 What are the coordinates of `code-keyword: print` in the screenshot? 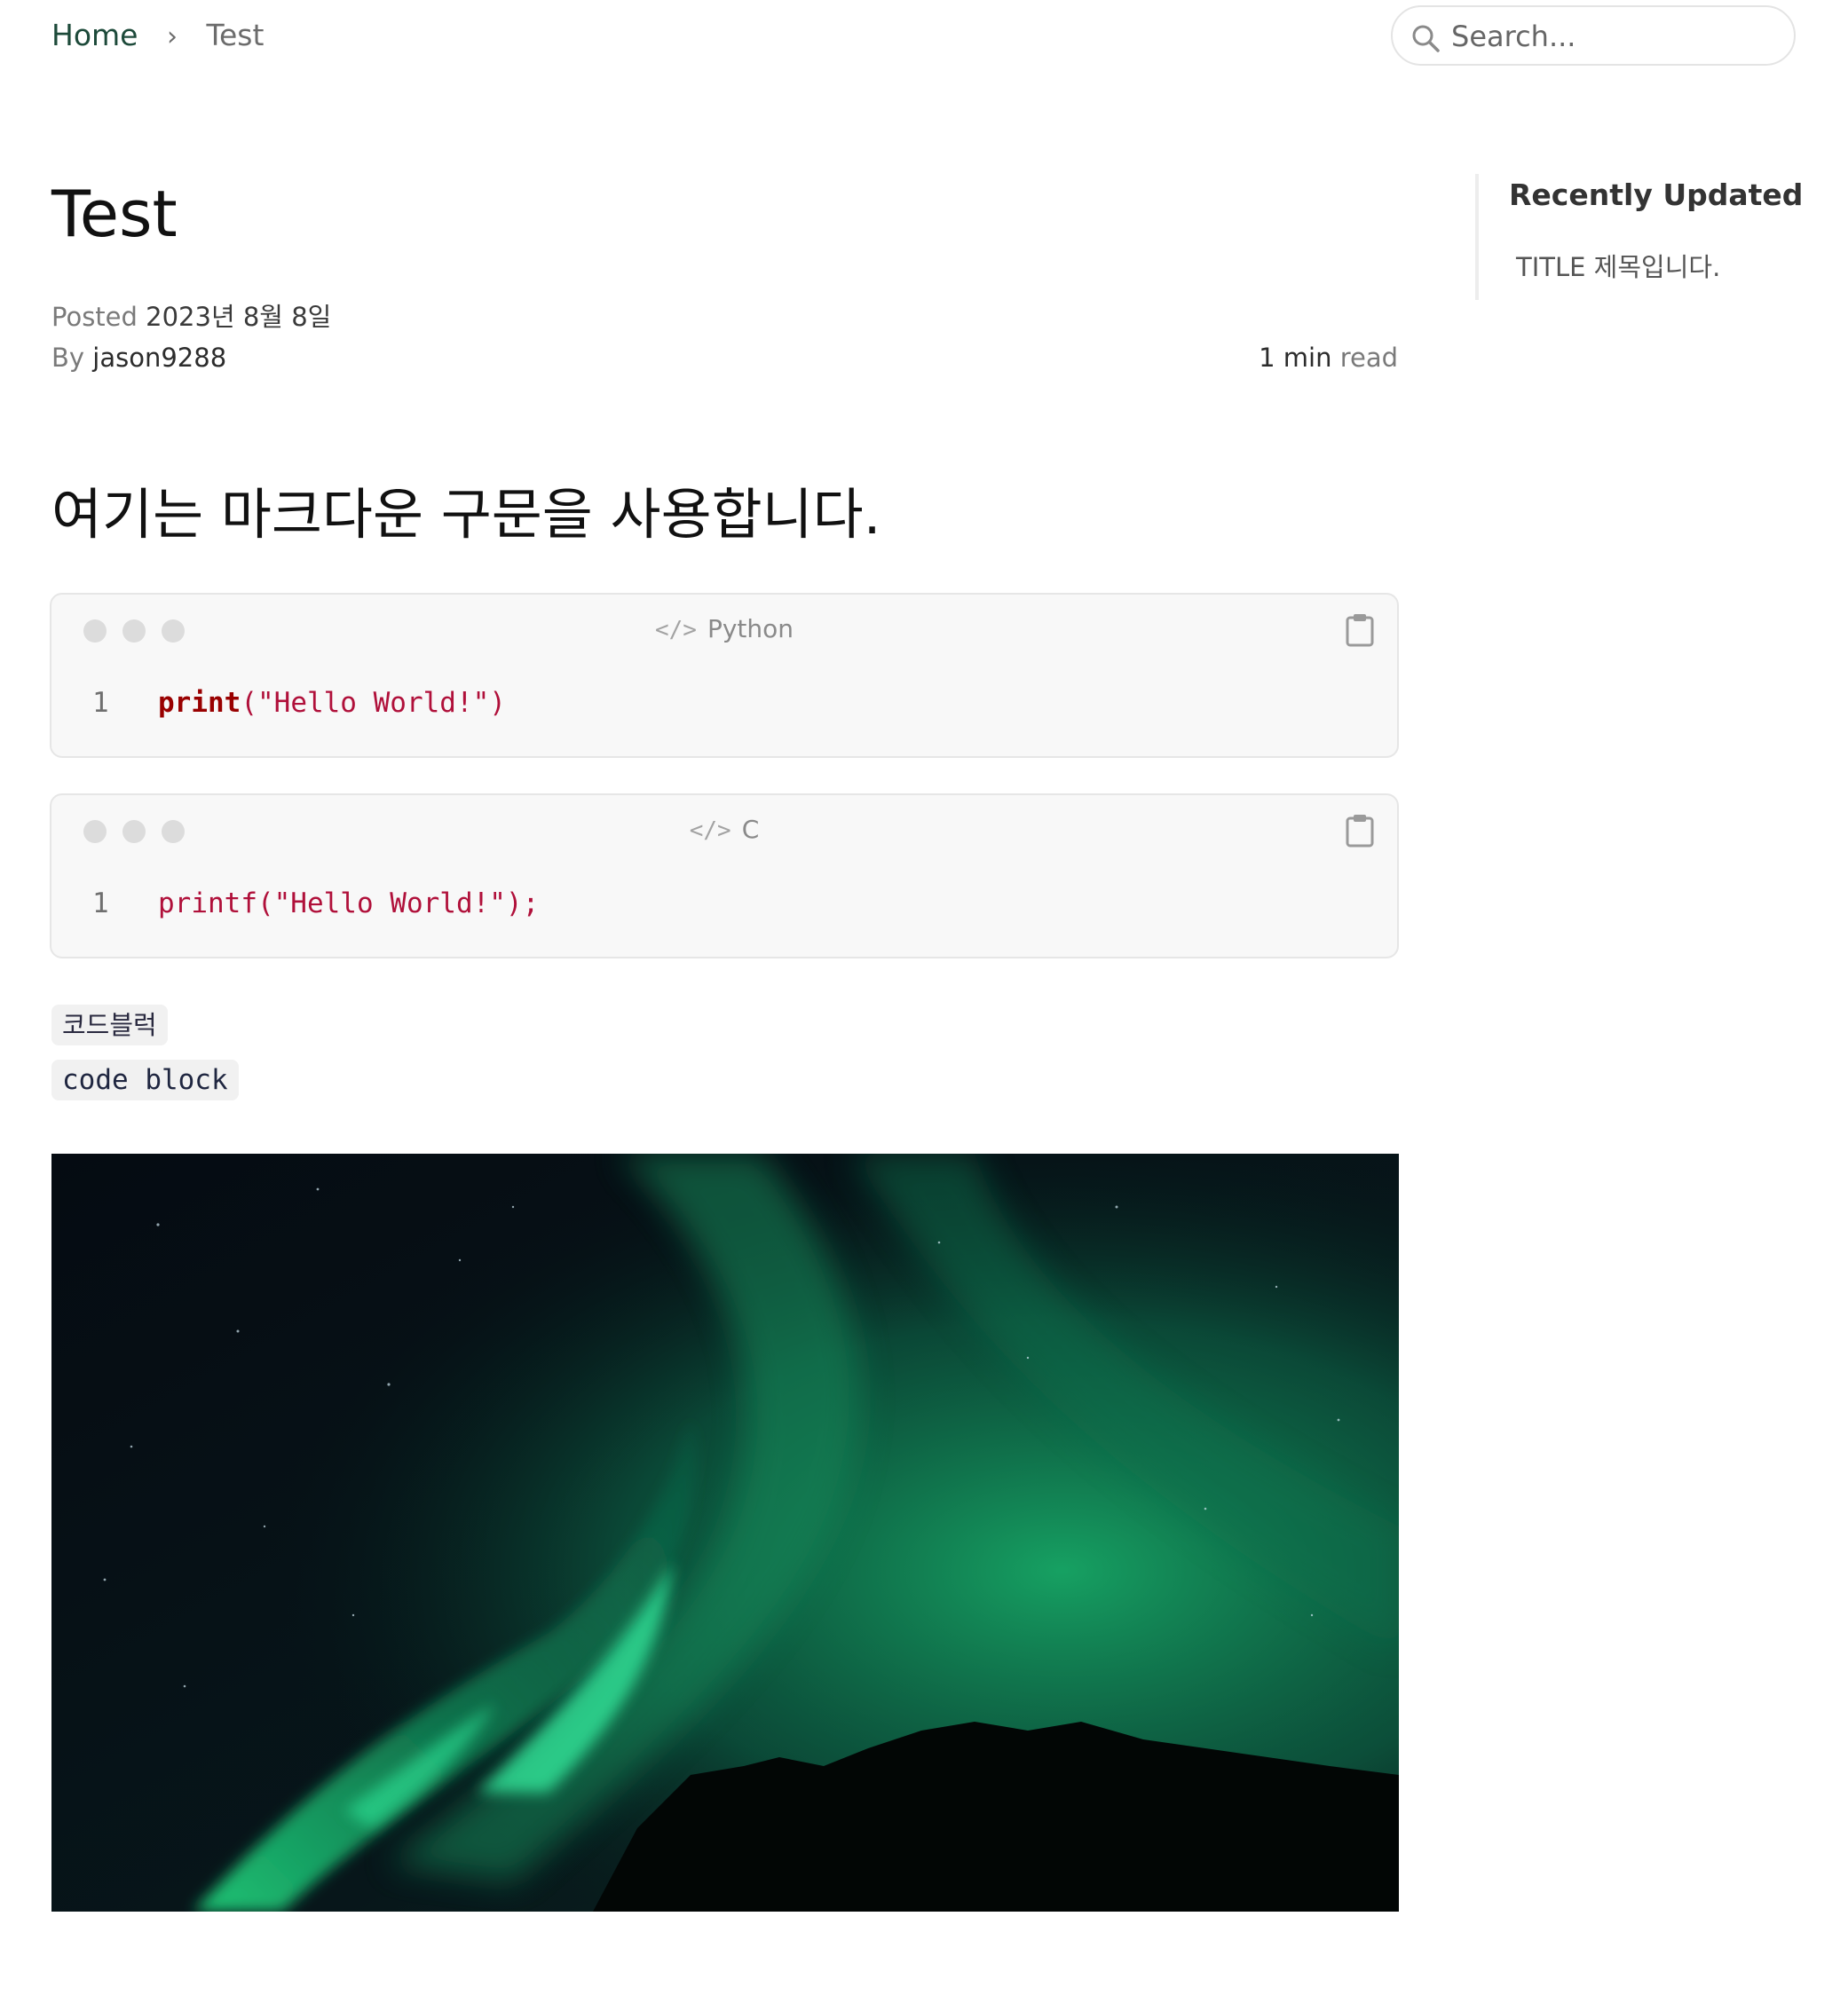 It's located at (199, 703).